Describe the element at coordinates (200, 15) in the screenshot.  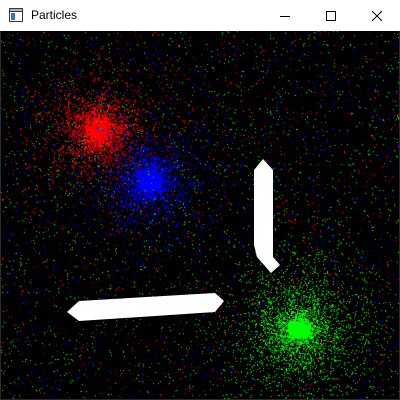
I see `title-bar: Particles` at that location.